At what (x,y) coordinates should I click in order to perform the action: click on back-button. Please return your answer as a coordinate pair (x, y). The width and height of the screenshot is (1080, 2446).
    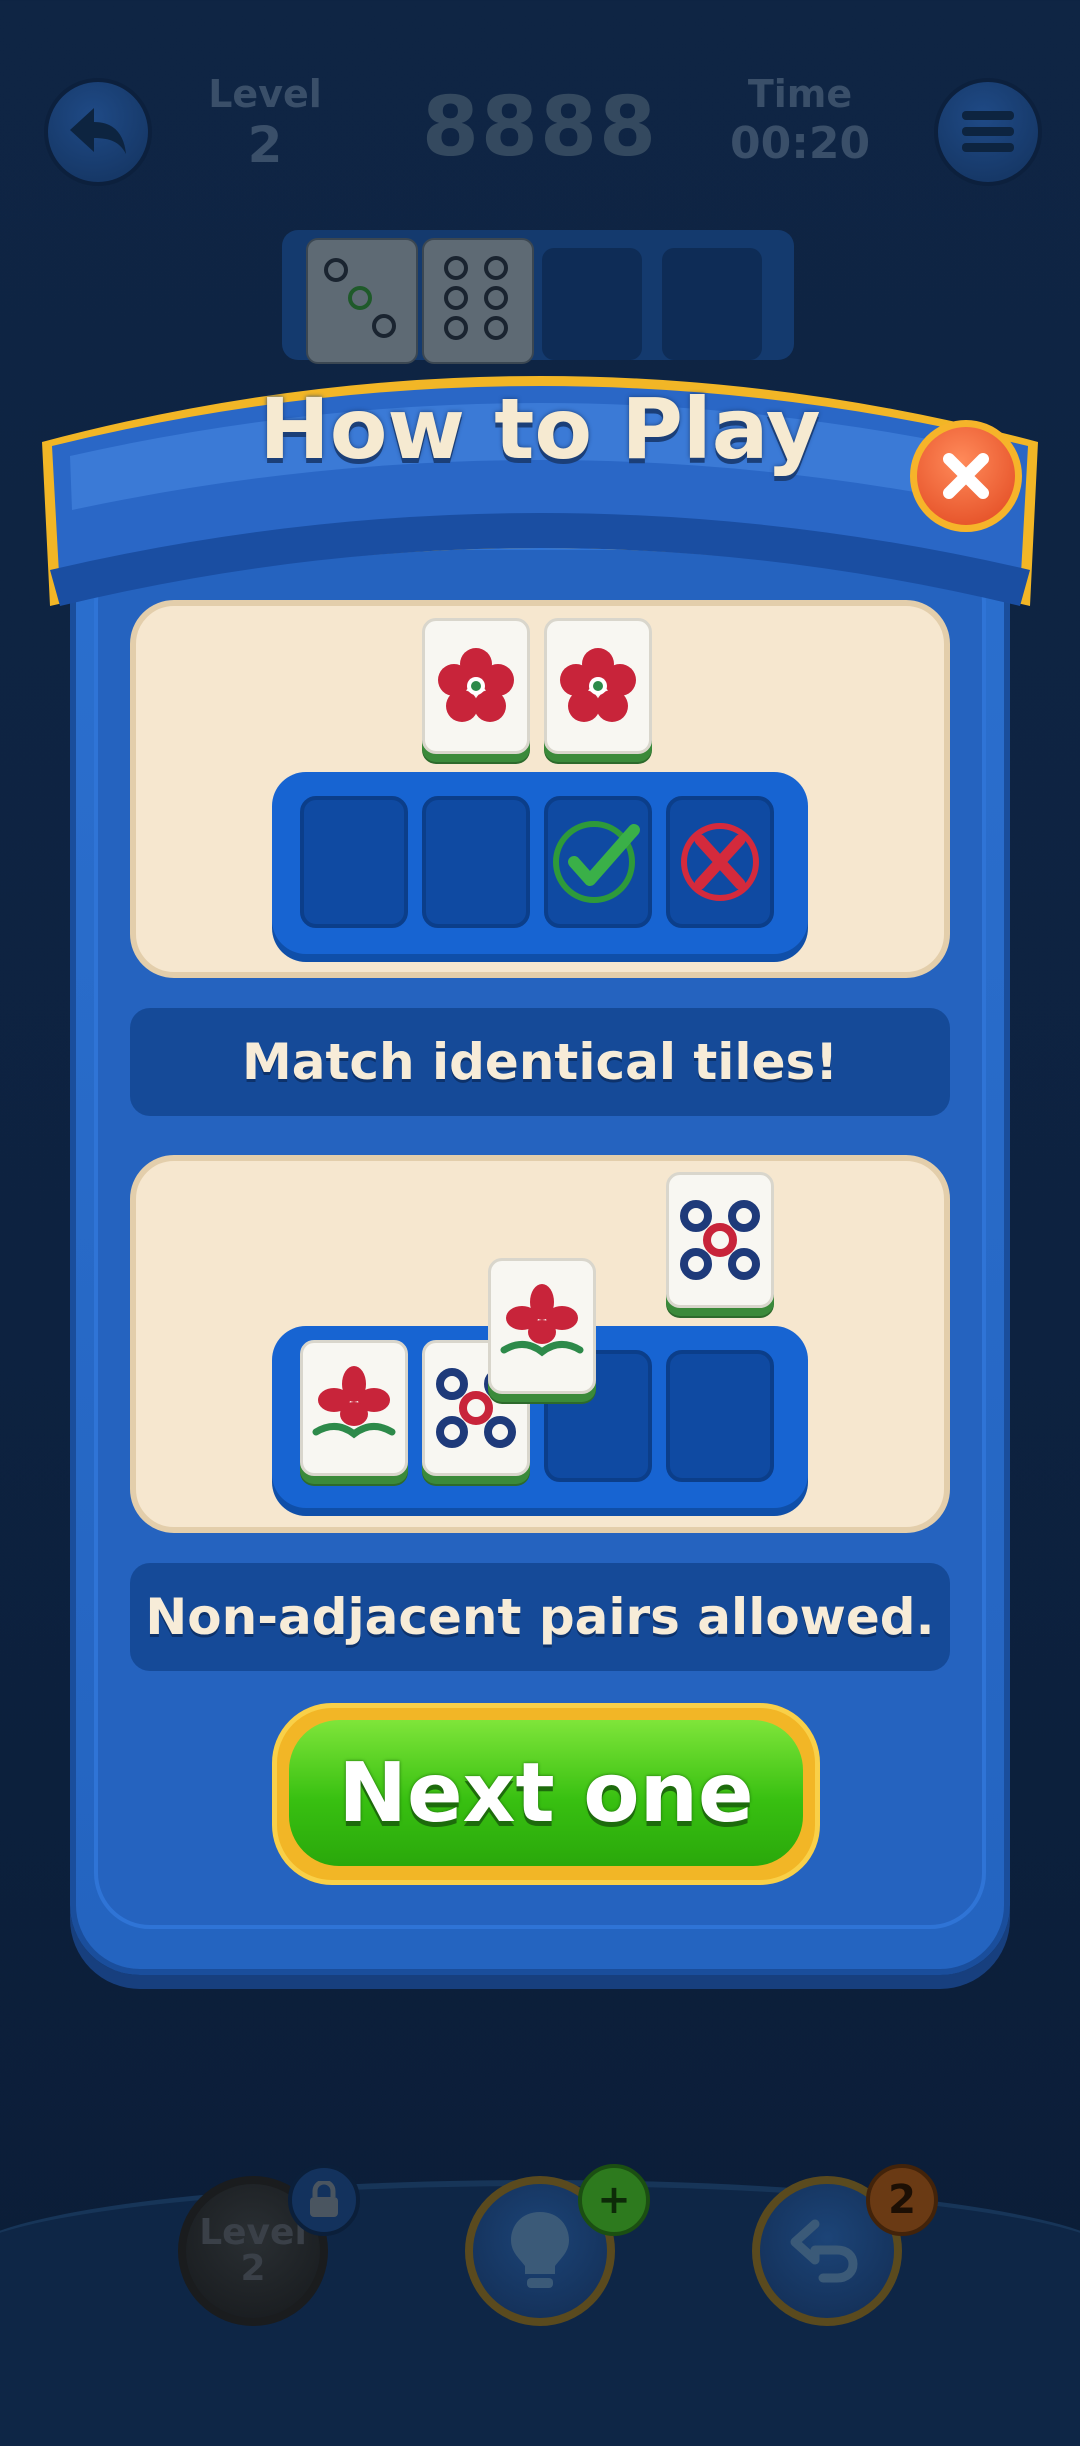
    Looking at the image, I should click on (98, 132).